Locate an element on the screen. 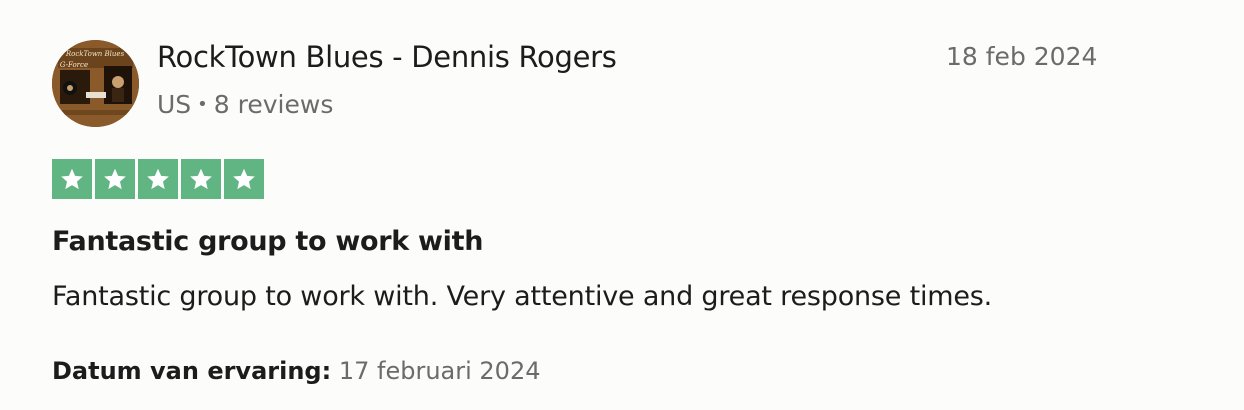 This screenshot has height=410, width=1244. reviewer-meta: US • 8 reviews is located at coordinates (245, 104).